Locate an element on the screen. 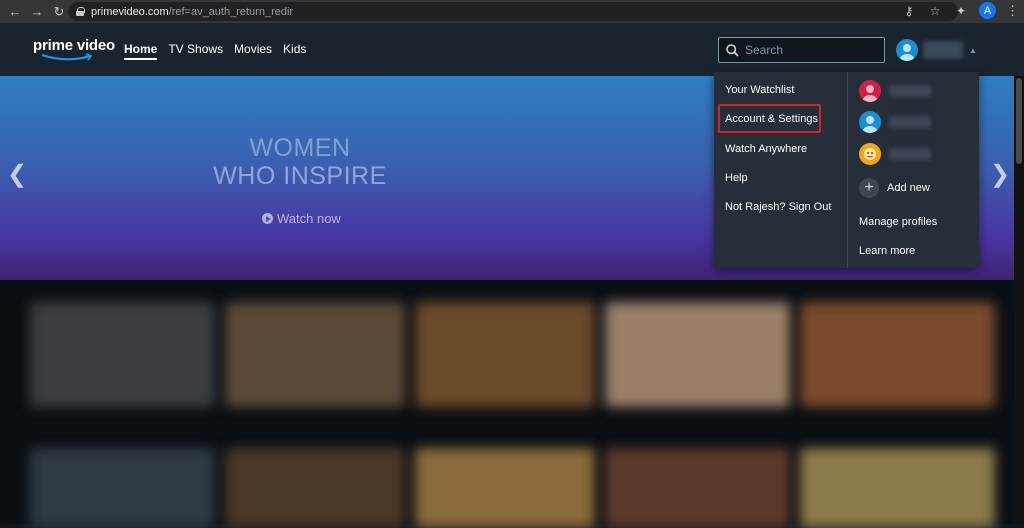  add-new-profile: + Add new is located at coordinates (894, 188).